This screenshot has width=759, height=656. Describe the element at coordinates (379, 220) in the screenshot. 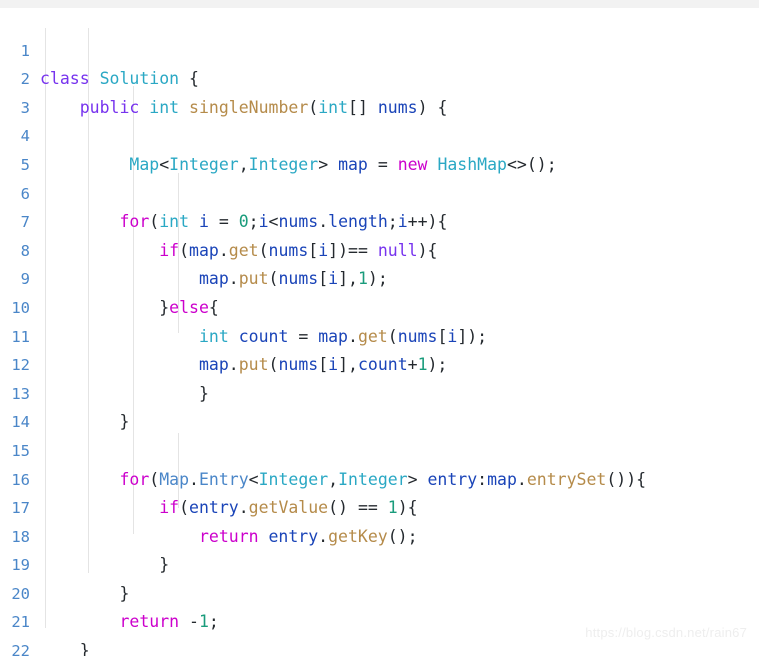

I see `code-line: 7 if(map.get(nums[i])== null){` at that location.